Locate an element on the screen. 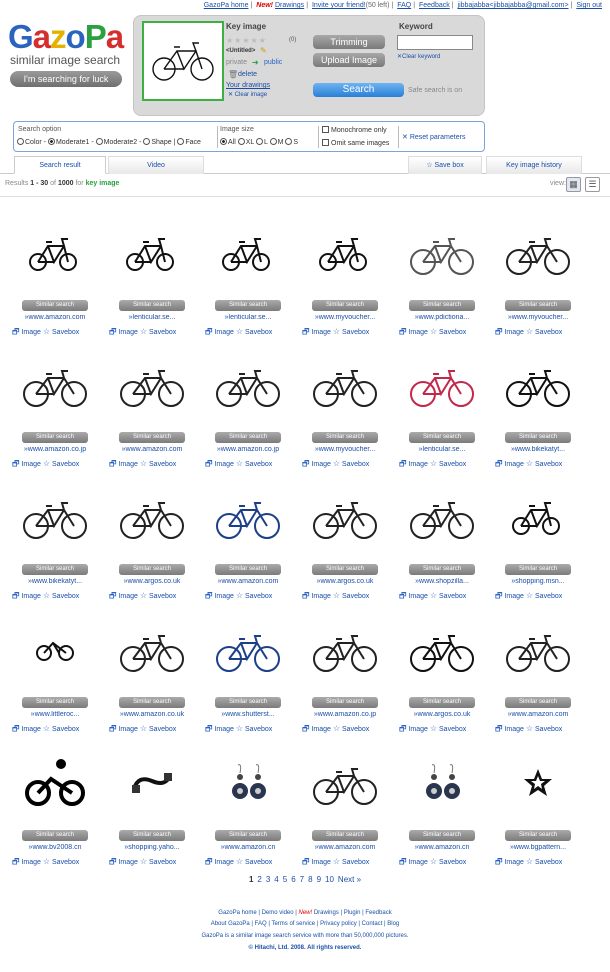 This screenshot has width=610, height=972. keyword-input is located at coordinates (435, 42).